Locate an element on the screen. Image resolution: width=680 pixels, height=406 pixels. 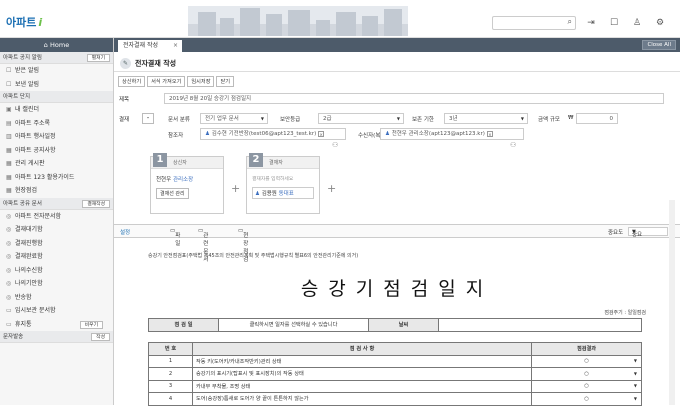
weather-field is located at coordinates (540, 325).